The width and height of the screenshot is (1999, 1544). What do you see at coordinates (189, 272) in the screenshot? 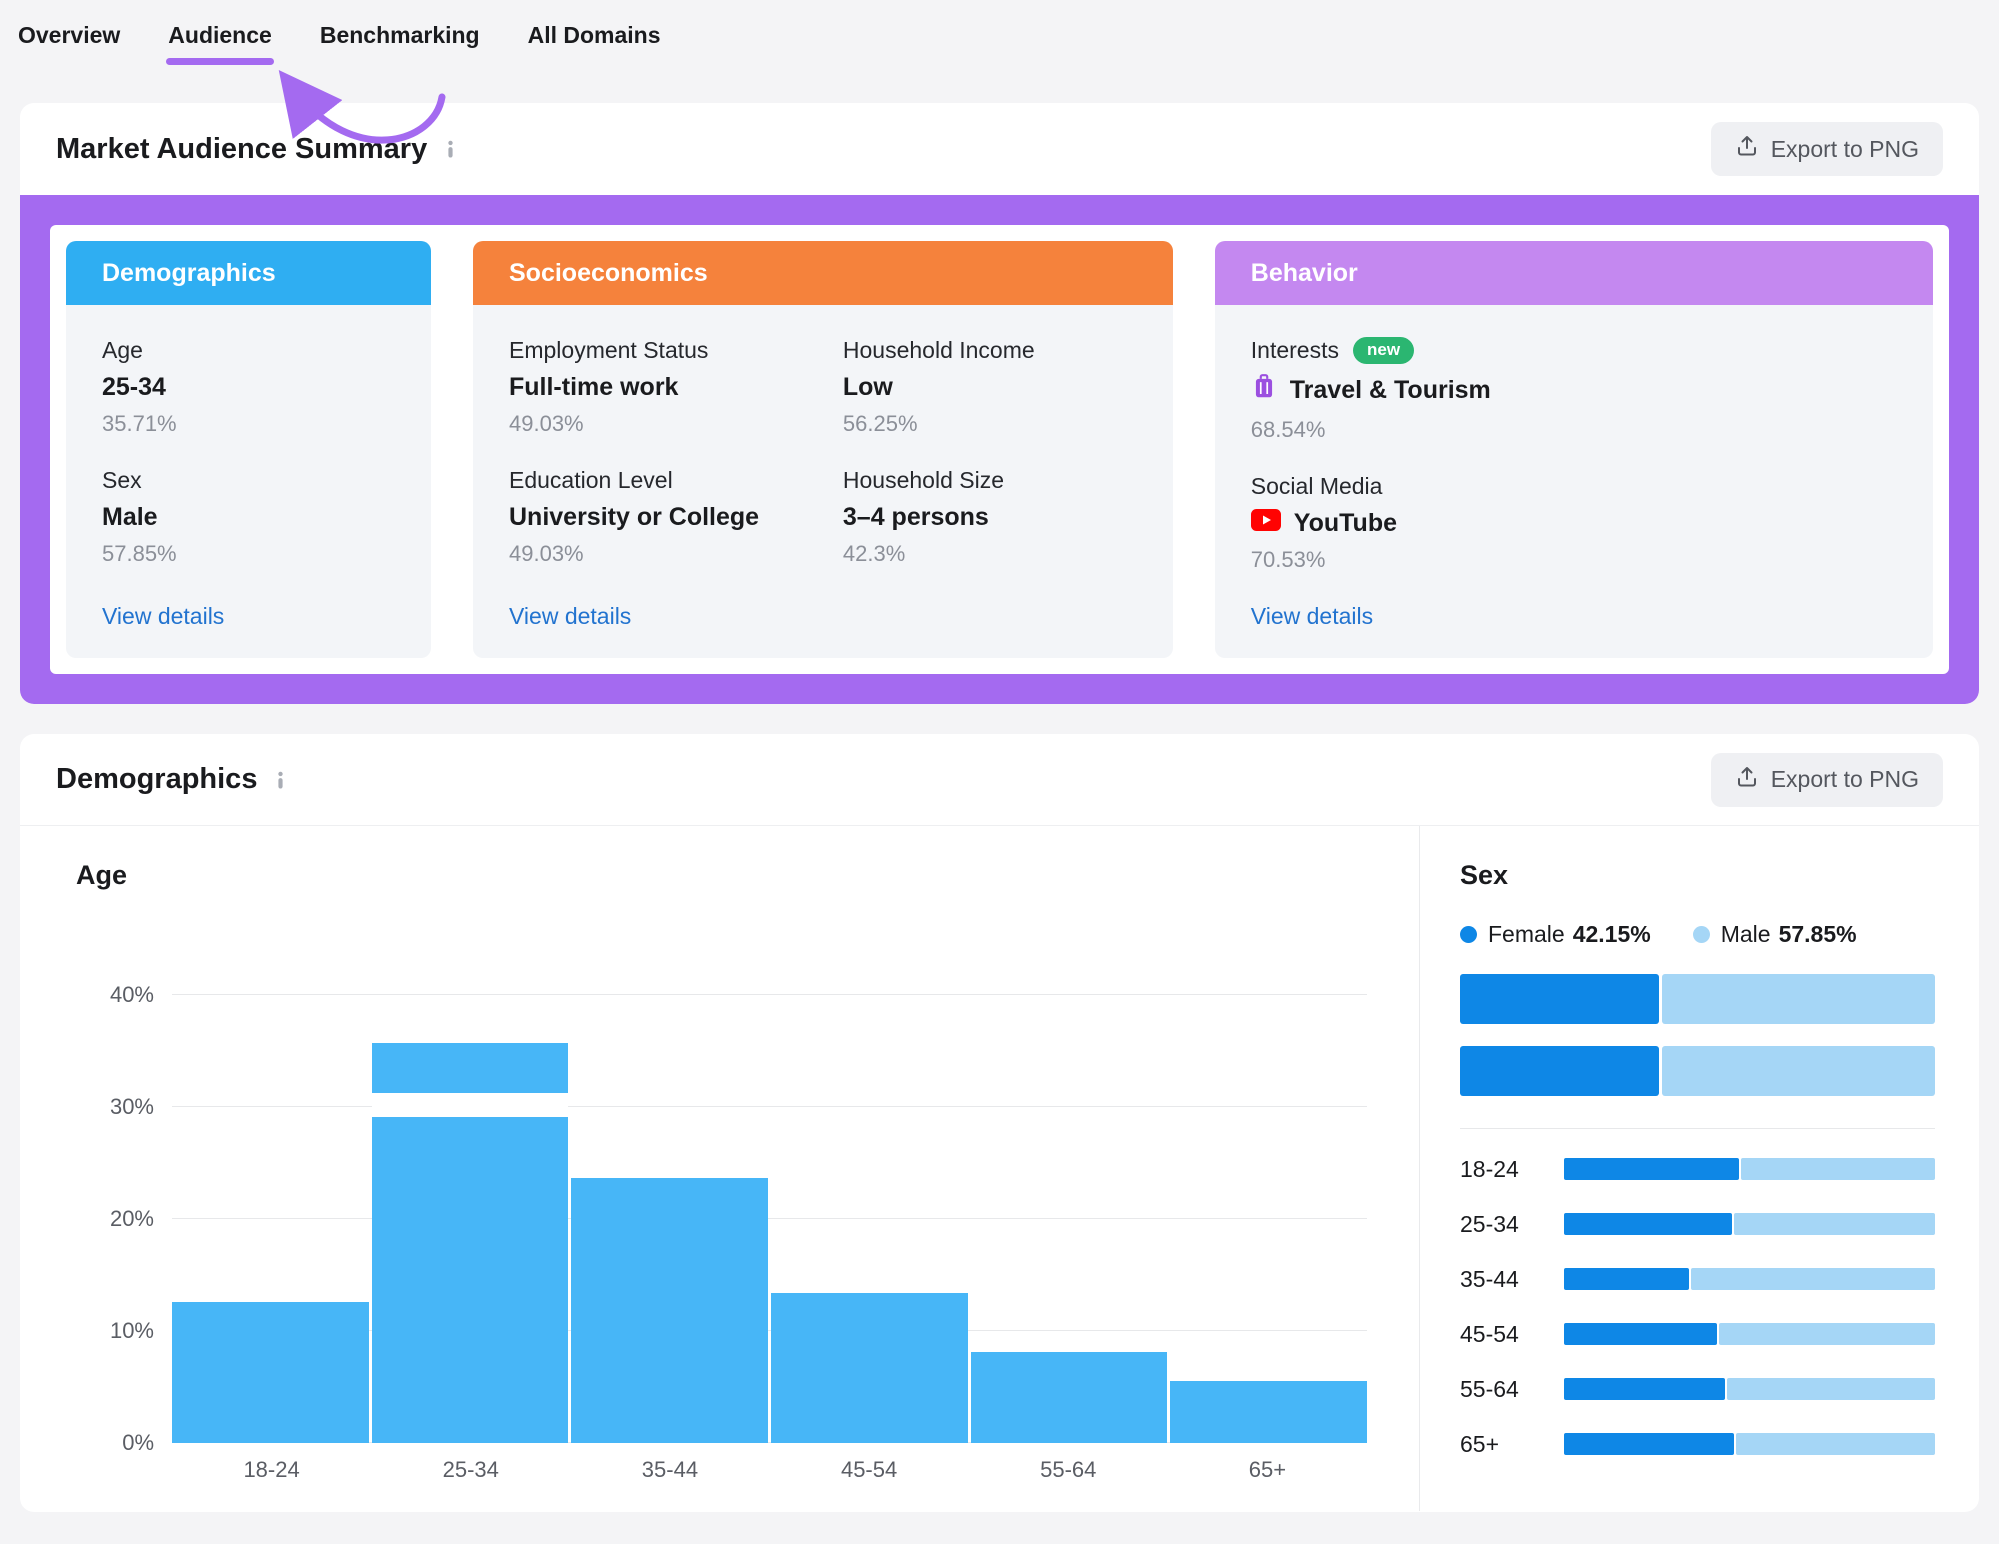
I see `subcard-title: Demographics` at bounding box center [189, 272].